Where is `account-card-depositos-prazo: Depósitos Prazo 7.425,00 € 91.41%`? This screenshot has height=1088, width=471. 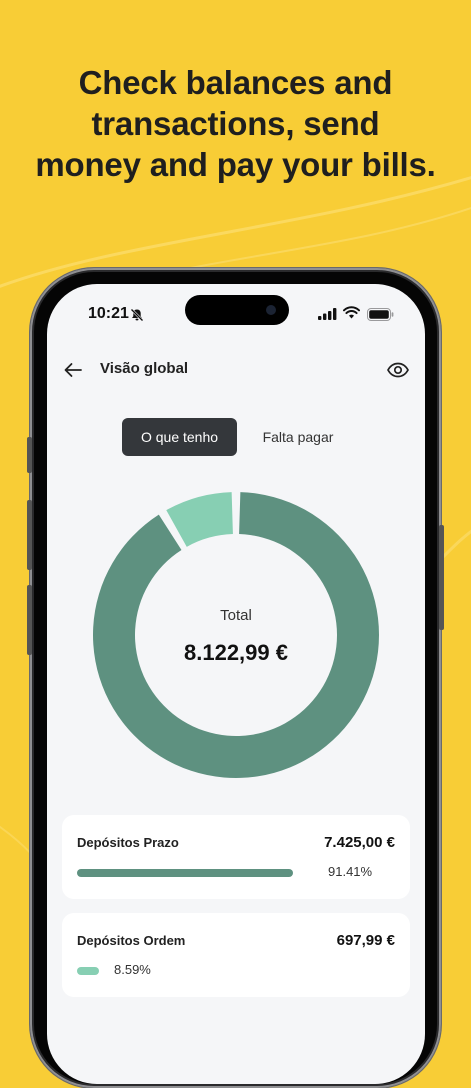 account-card-depositos-prazo: Depósitos Prazo 7.425,00 € 91.41% is located at coordinates (236, 857).